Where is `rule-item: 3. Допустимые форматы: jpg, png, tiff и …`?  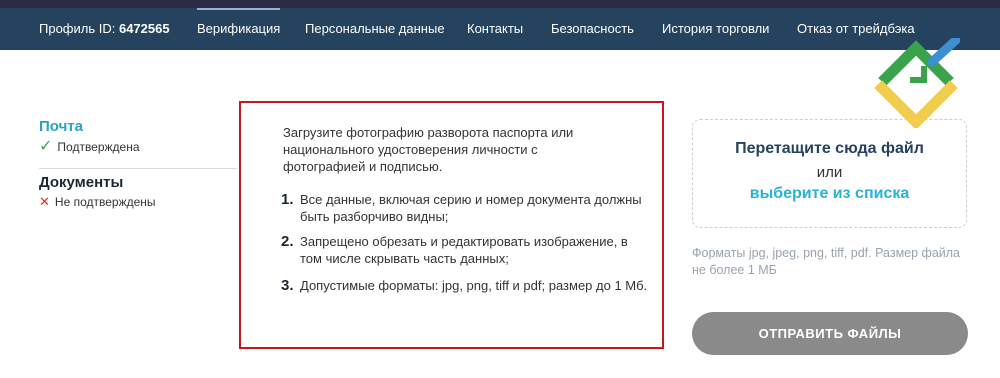 rule-item: 3. Допустимые форматы: jpg, png, tiff и … is located at coordinates (466, 285).